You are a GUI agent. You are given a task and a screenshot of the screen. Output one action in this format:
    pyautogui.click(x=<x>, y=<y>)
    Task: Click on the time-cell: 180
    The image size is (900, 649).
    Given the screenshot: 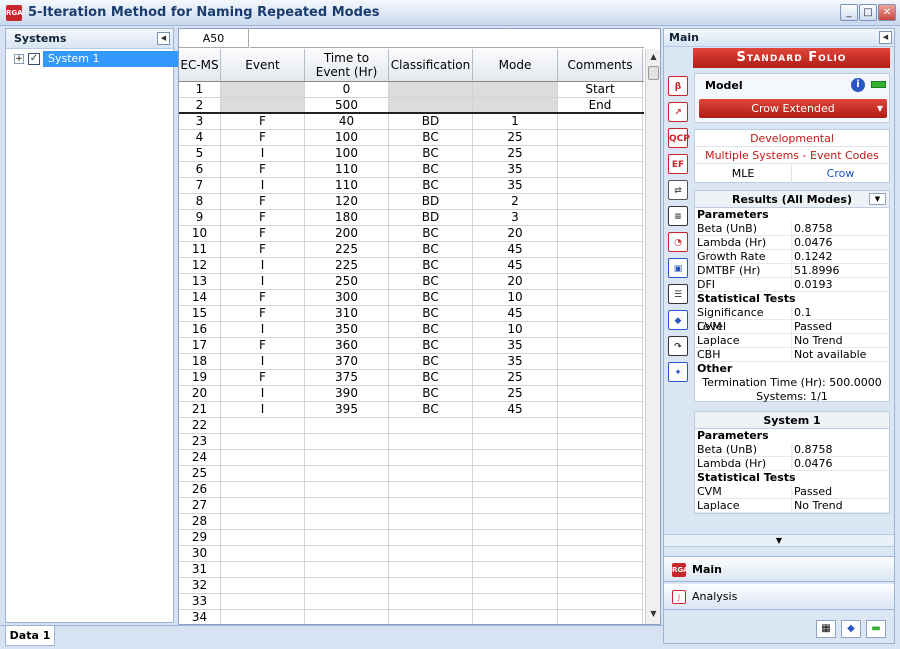 What is the action you would take?
    pyautogui.click(x=347, y=217)
    